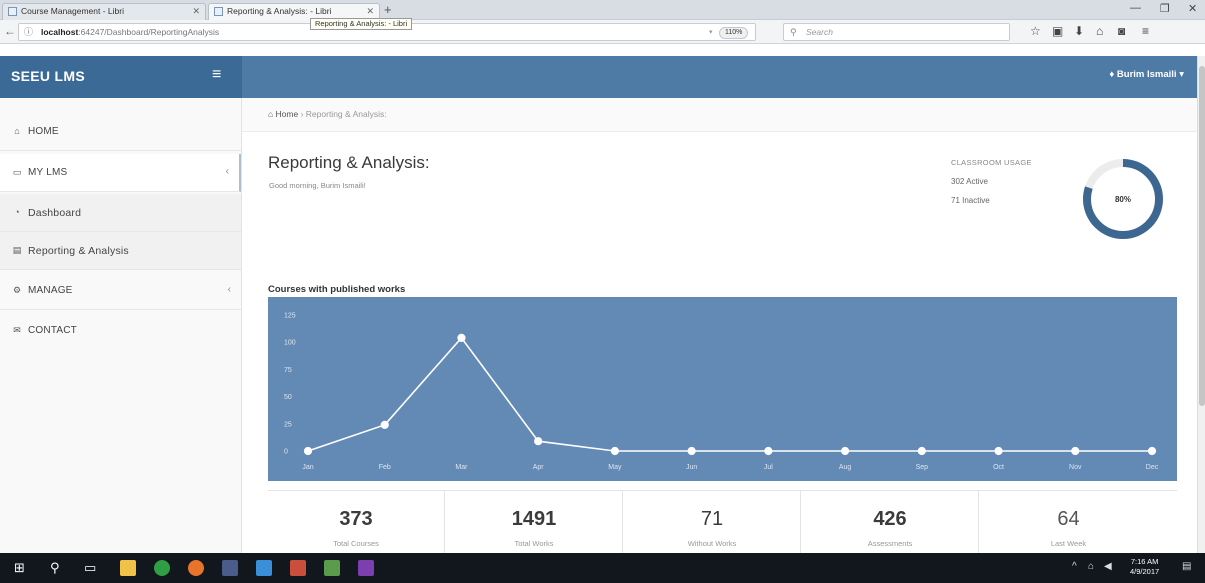  Describe the element at coordinates (998, 467) in the screenshot. I see `x-tick-label: Oct` at that location.